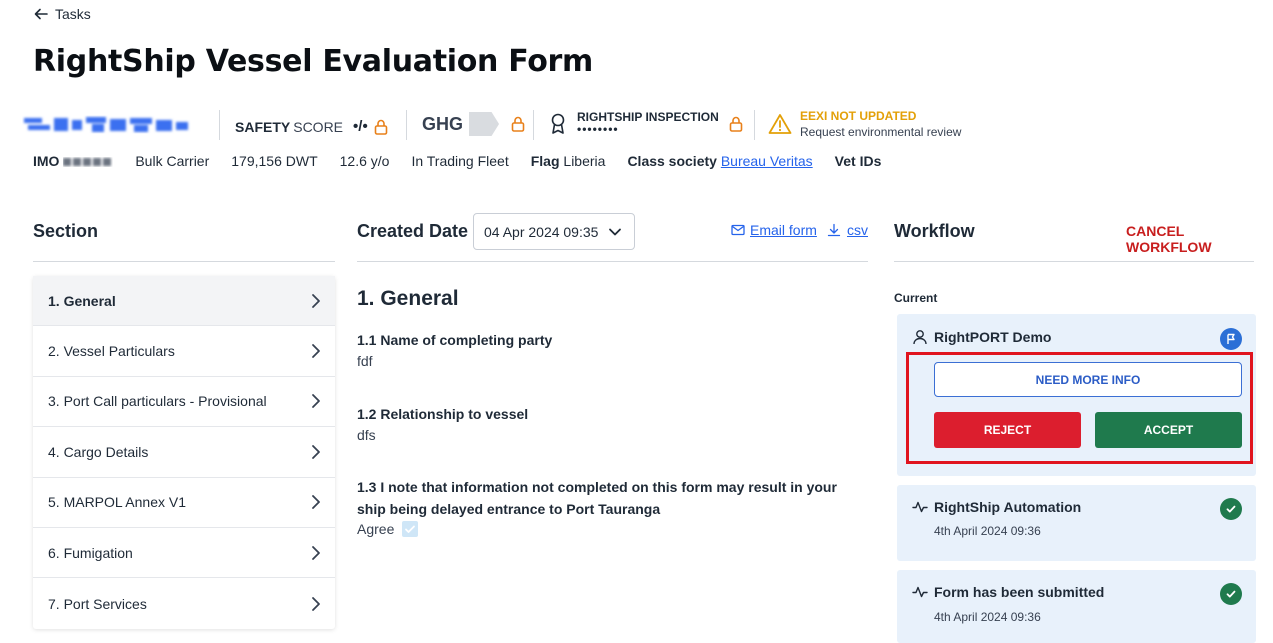  I want to click on vessel-dwt: 179,156 DWT, so click(274, 161).